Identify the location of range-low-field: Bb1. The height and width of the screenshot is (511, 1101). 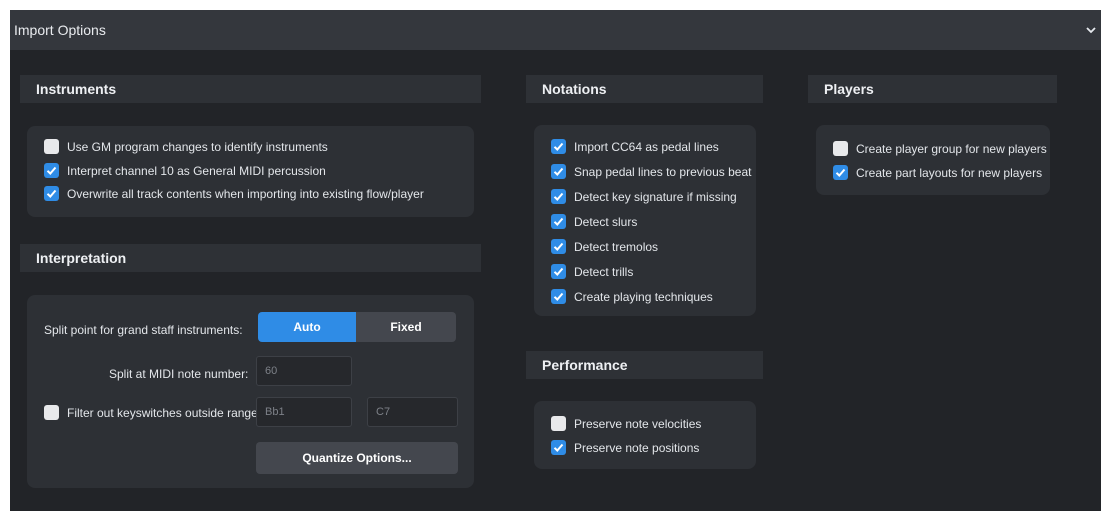
(304, 412).